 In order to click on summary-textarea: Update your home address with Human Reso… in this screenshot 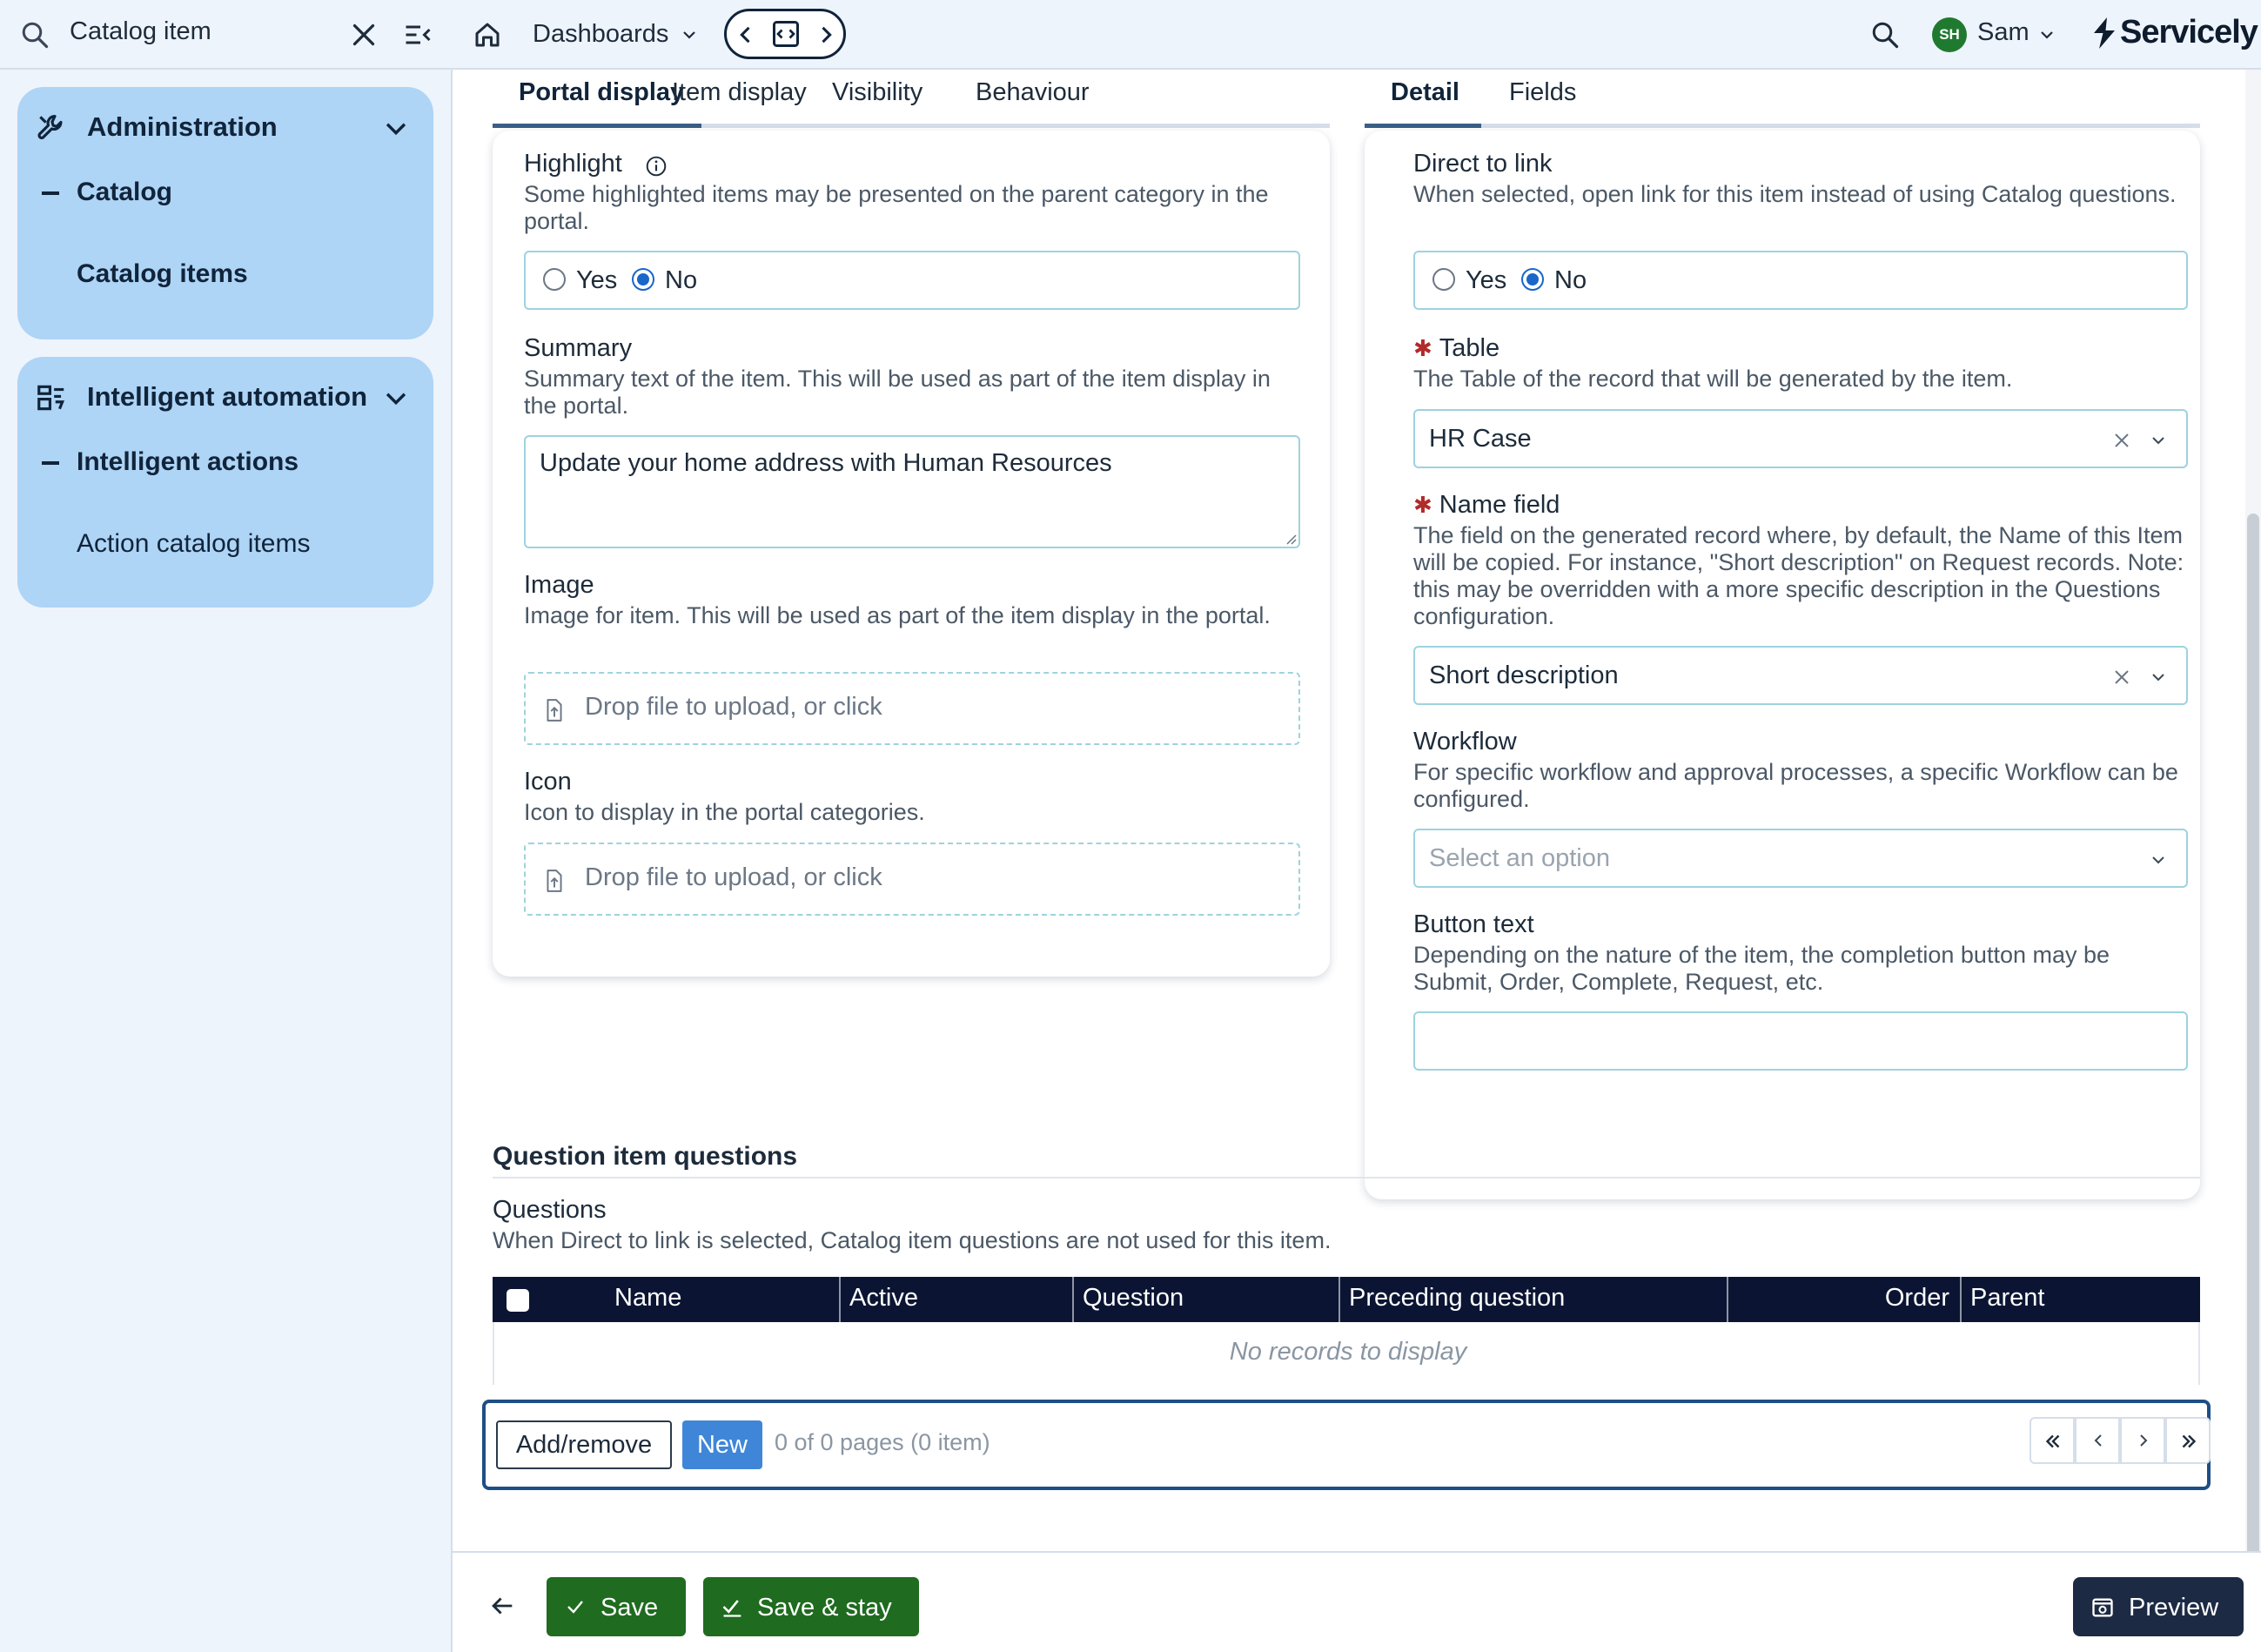, I will do `click(912, 492)`.